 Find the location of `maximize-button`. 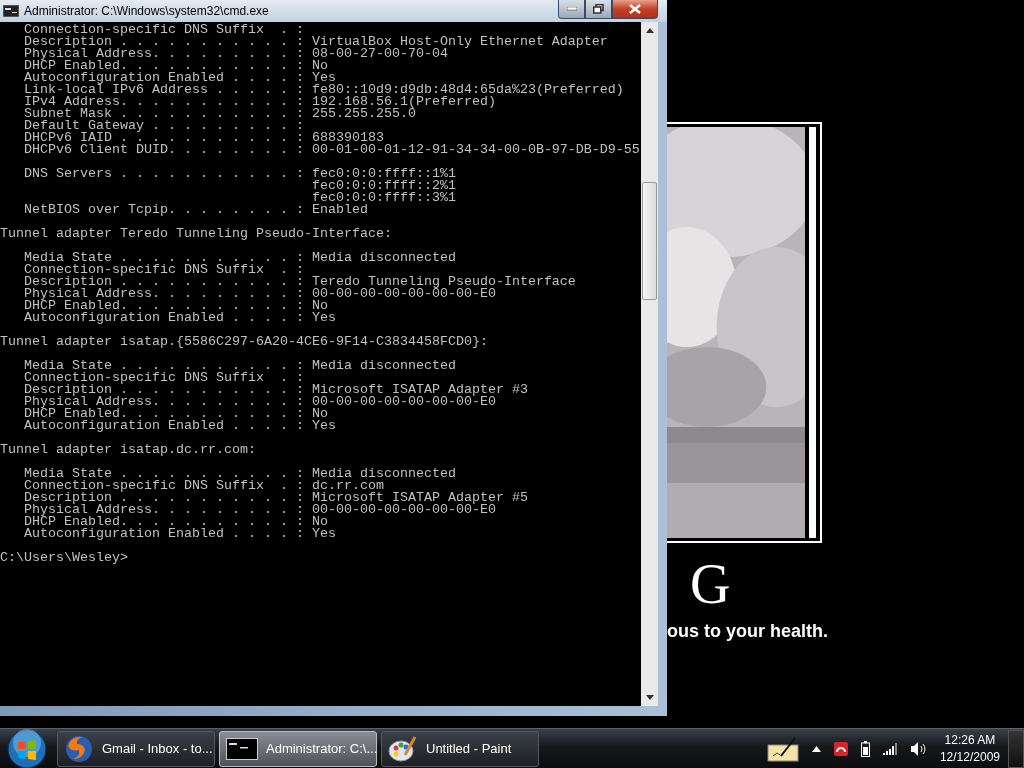

maximize-button is located at coordinates (598, 9).